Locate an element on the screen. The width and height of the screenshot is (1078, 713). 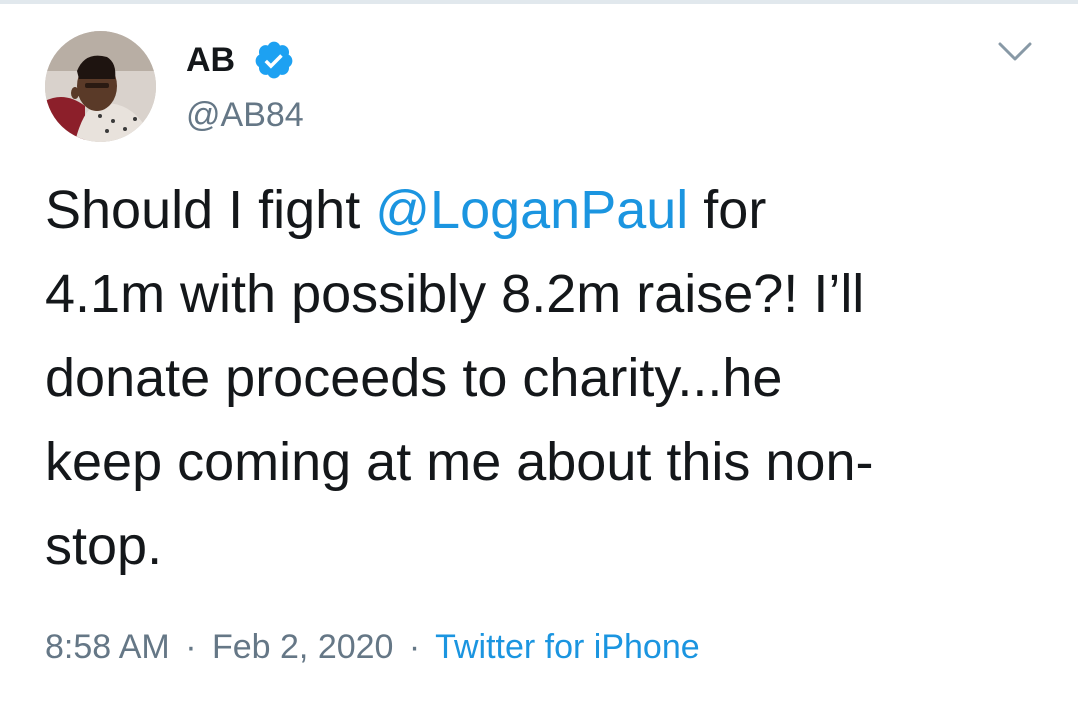
tweet-line-3: donate proceeds to charity...he is located at coordinates (414, 378).